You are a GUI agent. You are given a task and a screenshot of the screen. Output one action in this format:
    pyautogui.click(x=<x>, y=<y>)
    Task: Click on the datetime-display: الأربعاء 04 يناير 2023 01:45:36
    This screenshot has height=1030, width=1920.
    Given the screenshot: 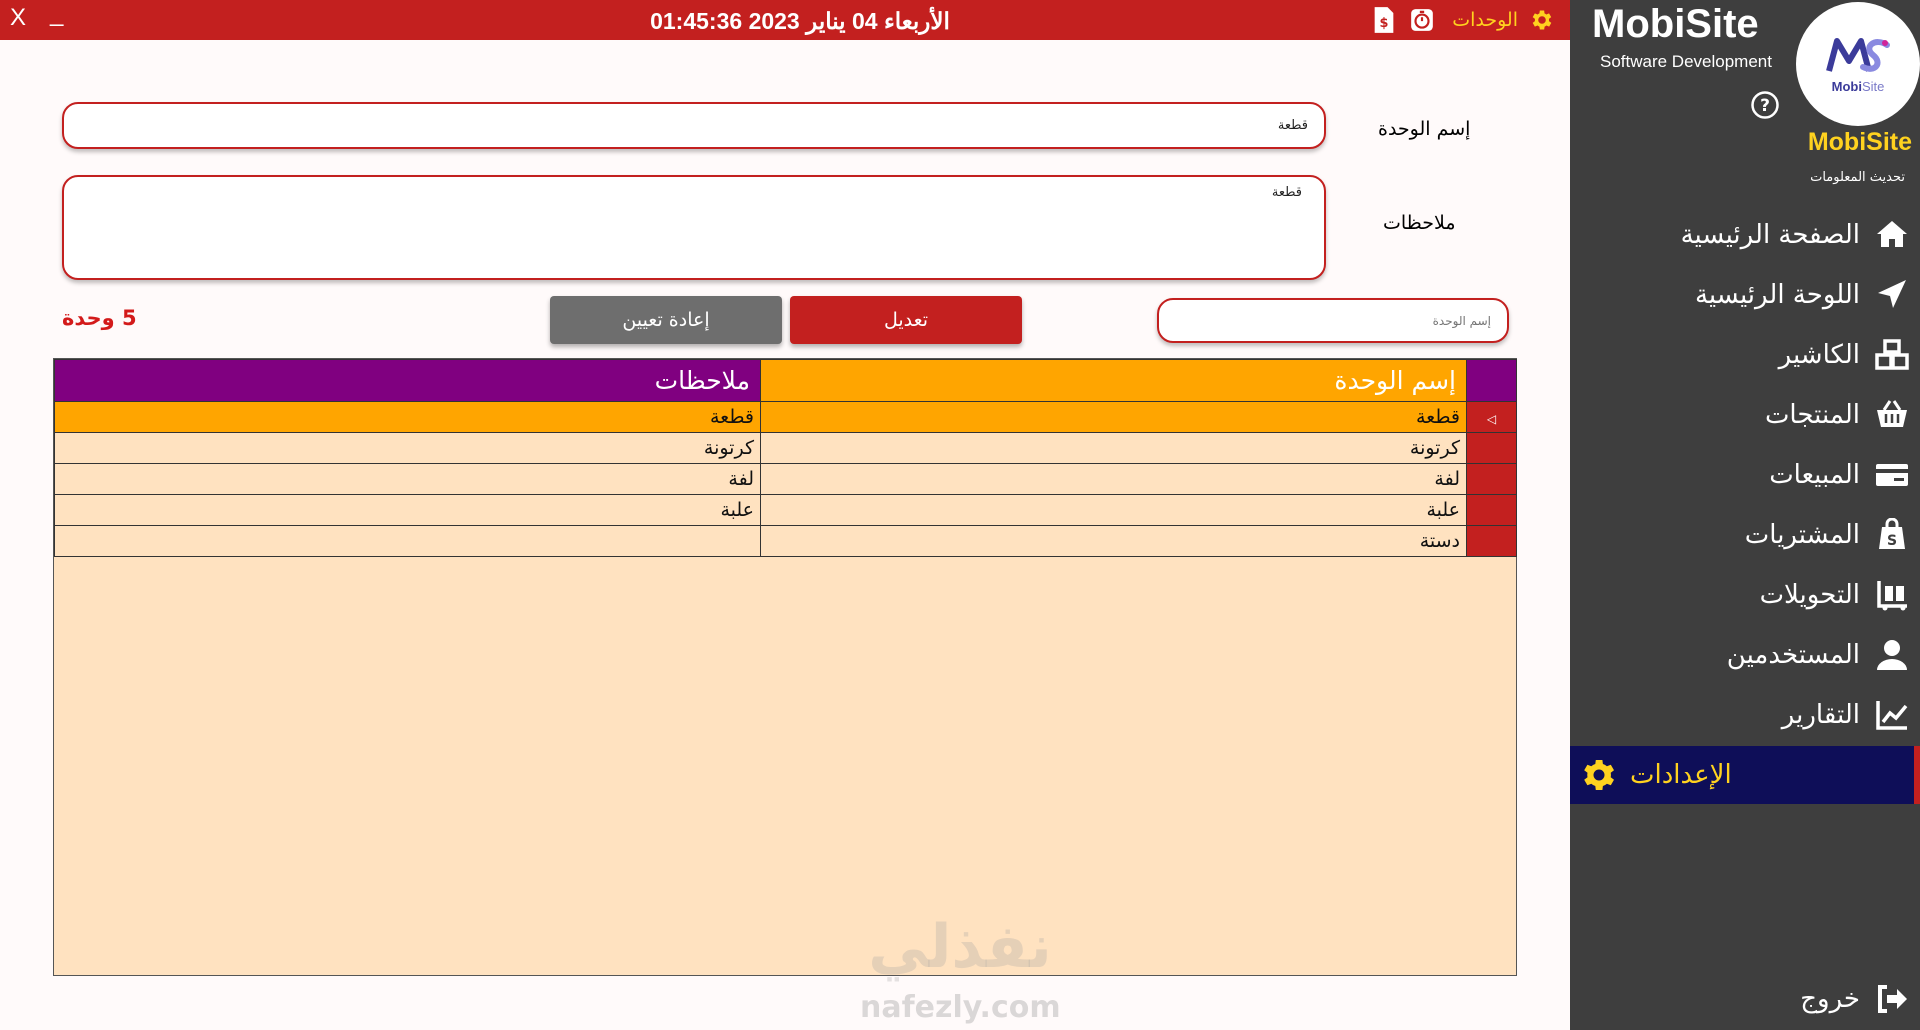 What is the action you would take?
    pyautogui.click(x=800, y=21)
    